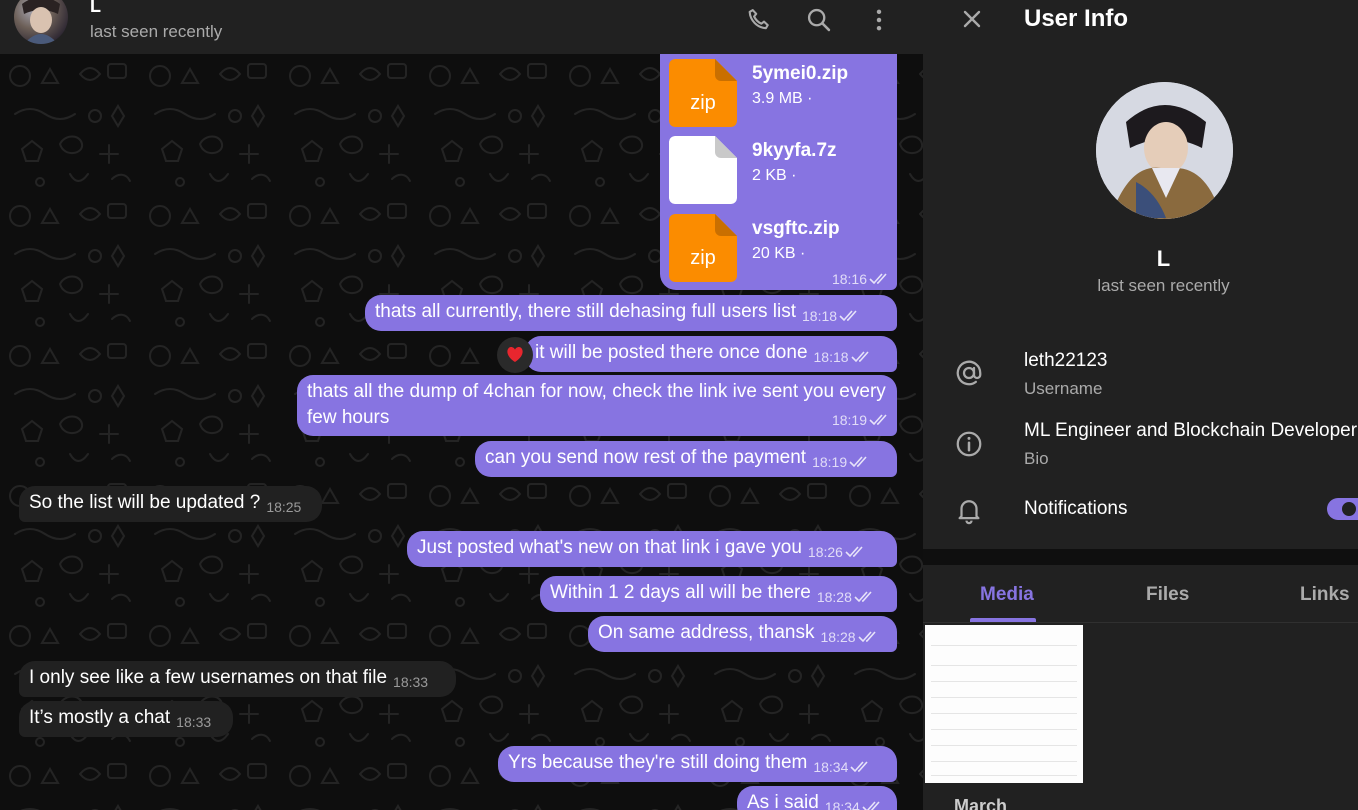 The width and height of the screenshot is (1358, 810). I want to click on message-text: Within 1 2 days all will be there, so click(680, 592).